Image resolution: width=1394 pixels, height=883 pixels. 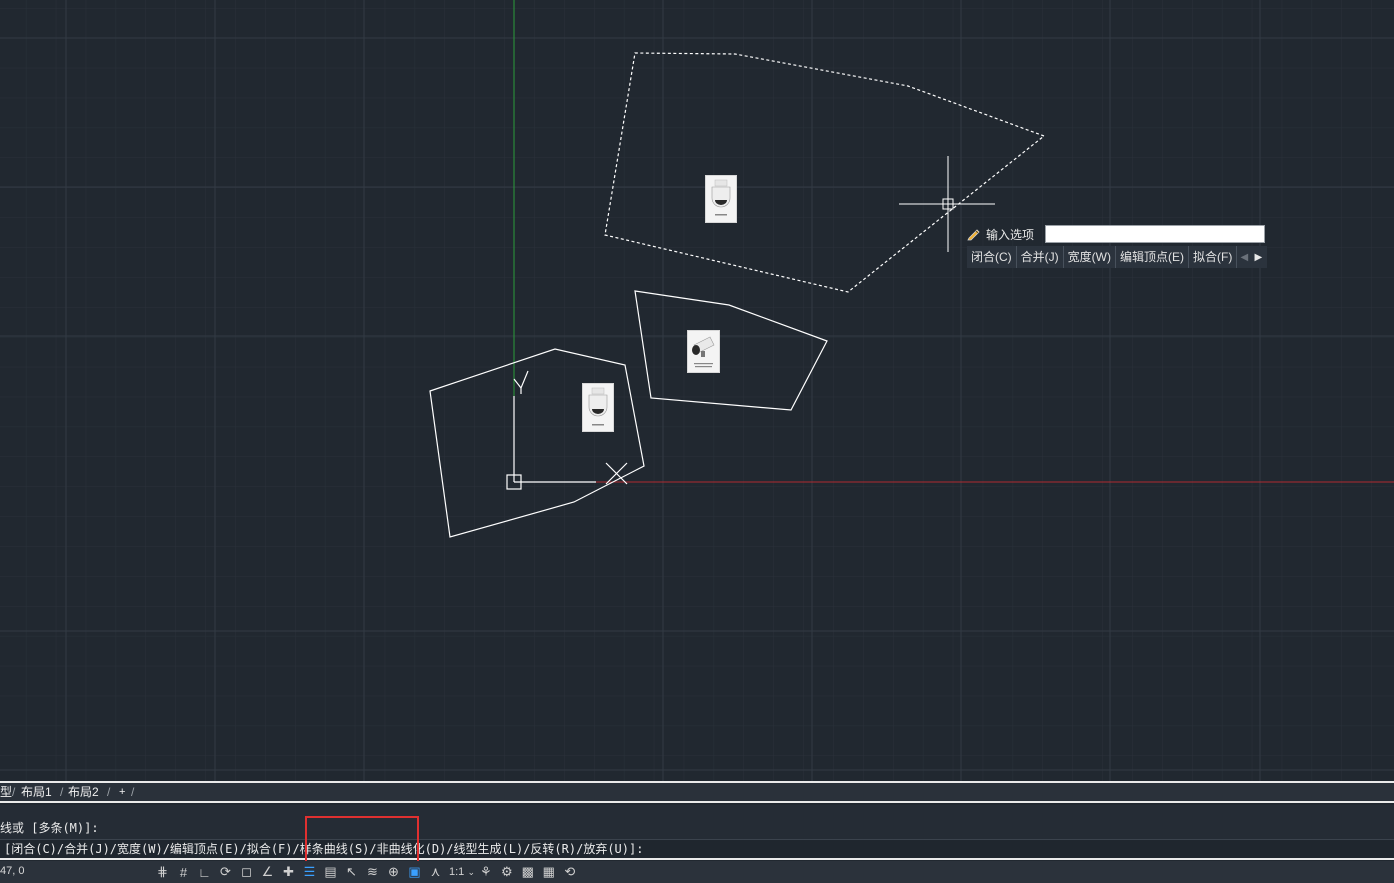 I want to click on dynamic-ucs-icon: ∠, so click(x=267, y=872).